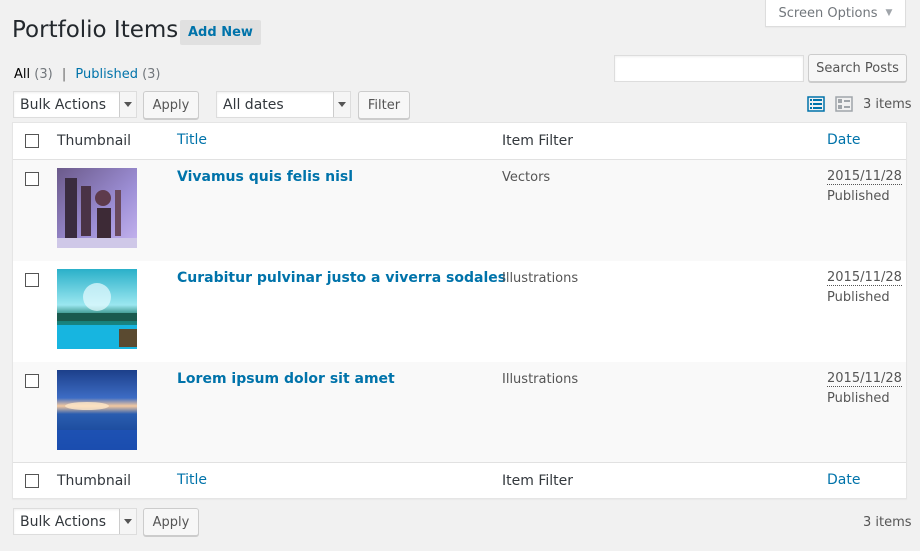 The image size is (920, 551). What do you see at coordinates (843, 480) in the screenshot?
I see `column-date-footer: Date` at bounding box center [843, 480].